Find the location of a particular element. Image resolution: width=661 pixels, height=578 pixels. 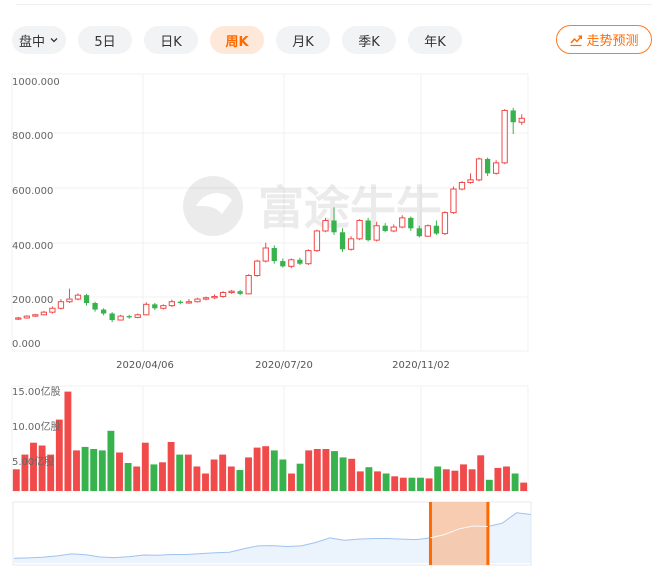

price-y-tick-800: 800.000 is located at coordinates (32, 136).